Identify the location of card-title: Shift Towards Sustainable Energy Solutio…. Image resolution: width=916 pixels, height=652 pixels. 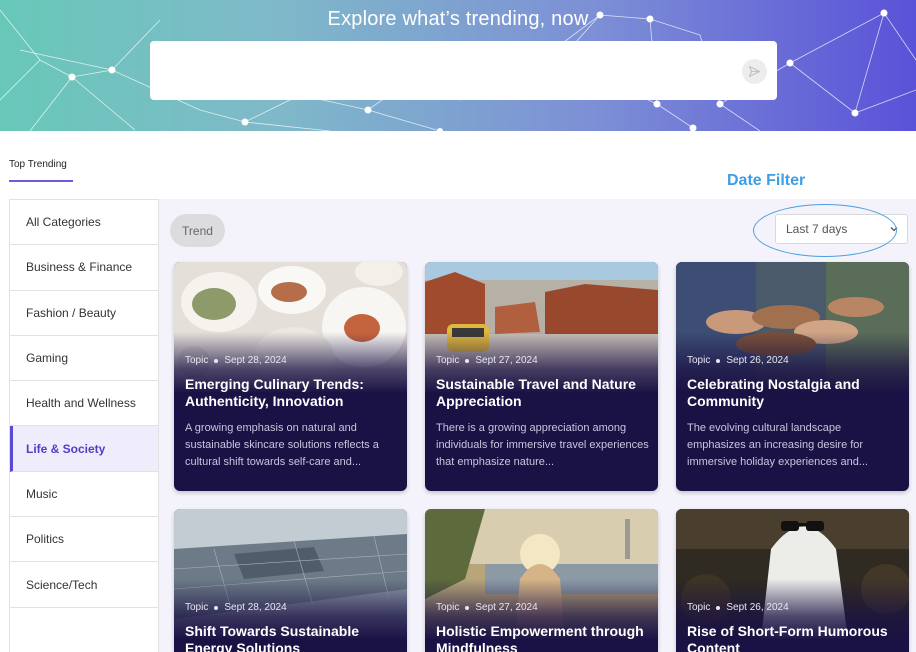
(272, 637).